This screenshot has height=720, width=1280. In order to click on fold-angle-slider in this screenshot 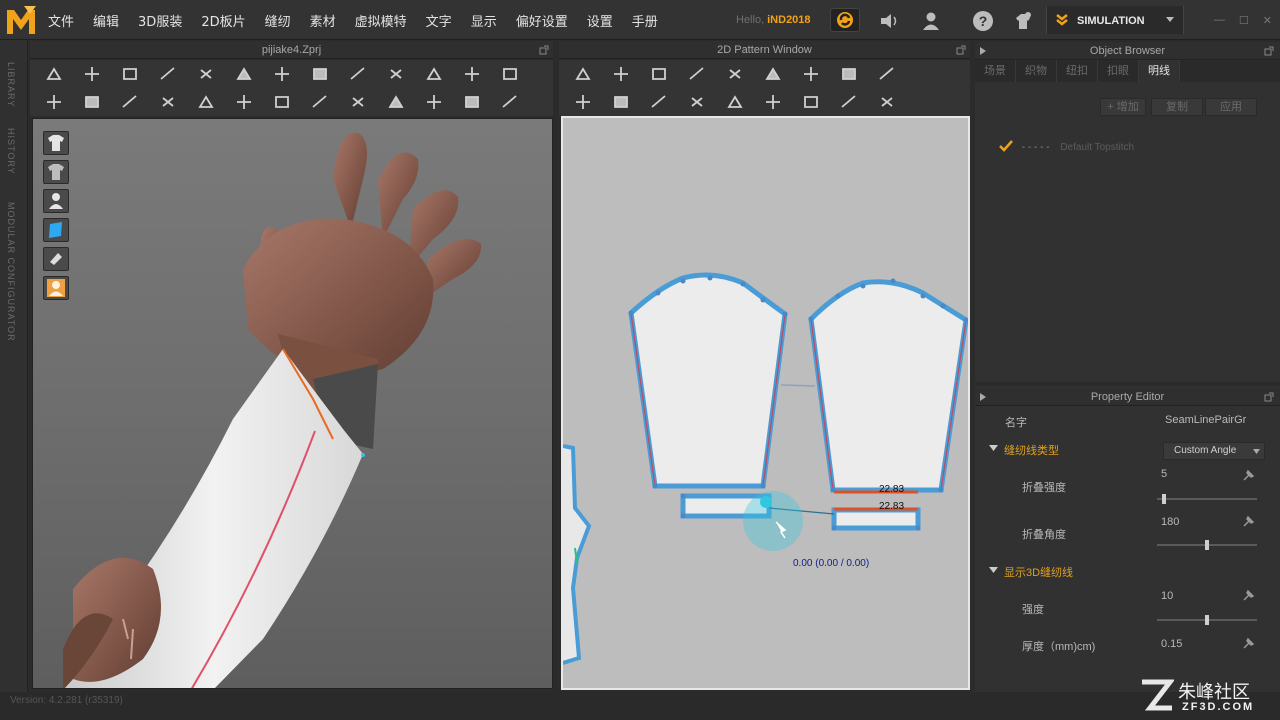, I will do `click(1207, 545)`.